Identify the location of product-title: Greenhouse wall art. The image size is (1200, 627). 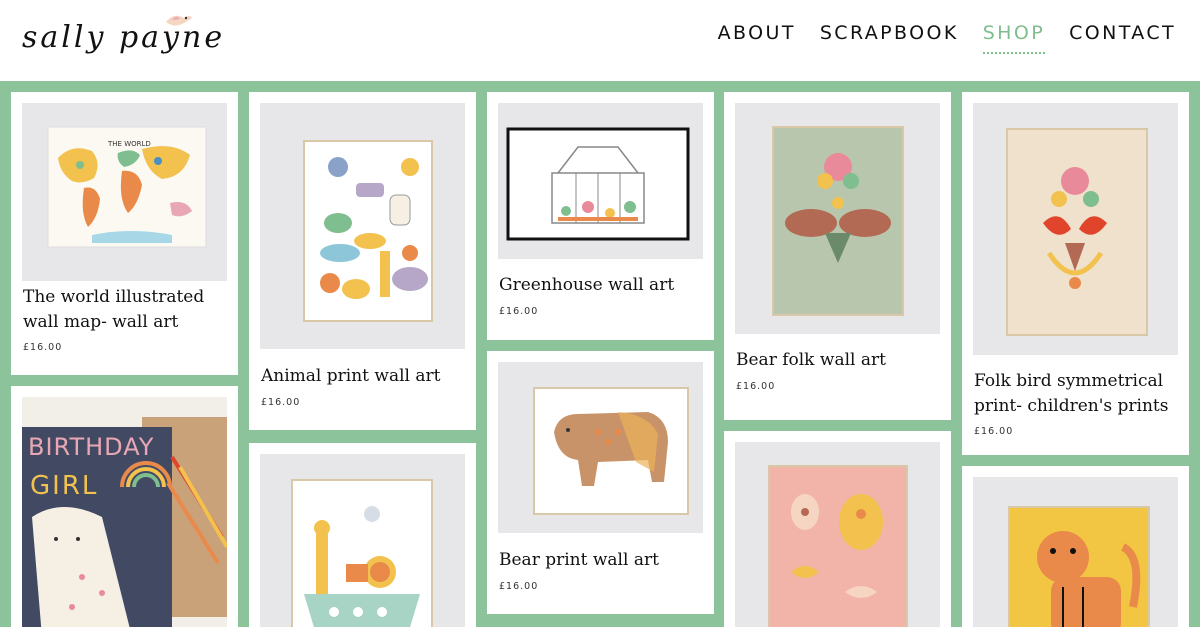
(586, 285).